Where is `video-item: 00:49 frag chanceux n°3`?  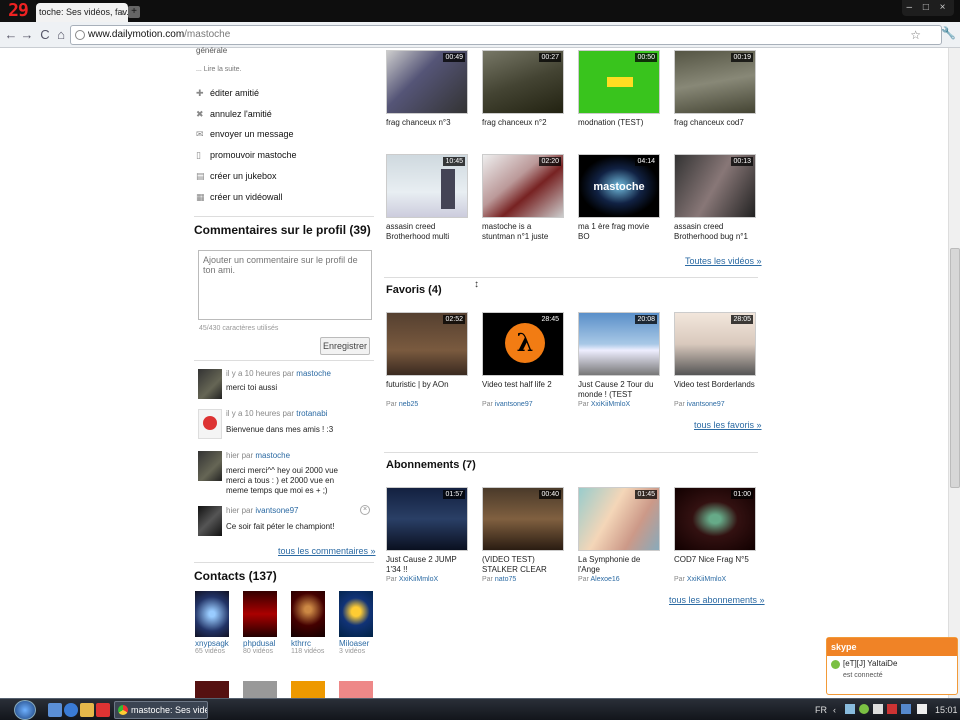 video-item: 00:49 frag chanceux n°3 is located at coordinates (427, 94).